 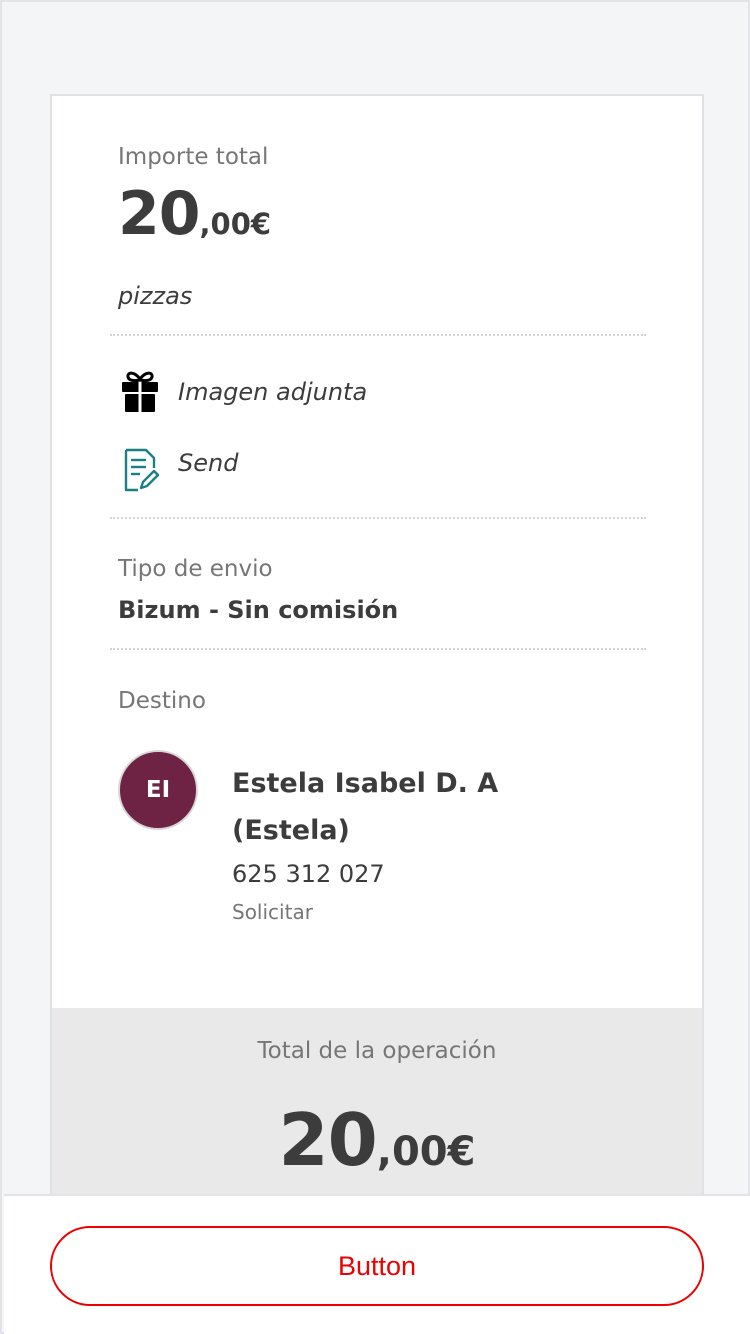 I want to click on total-integer: 20, so click(x=328, y=1140).